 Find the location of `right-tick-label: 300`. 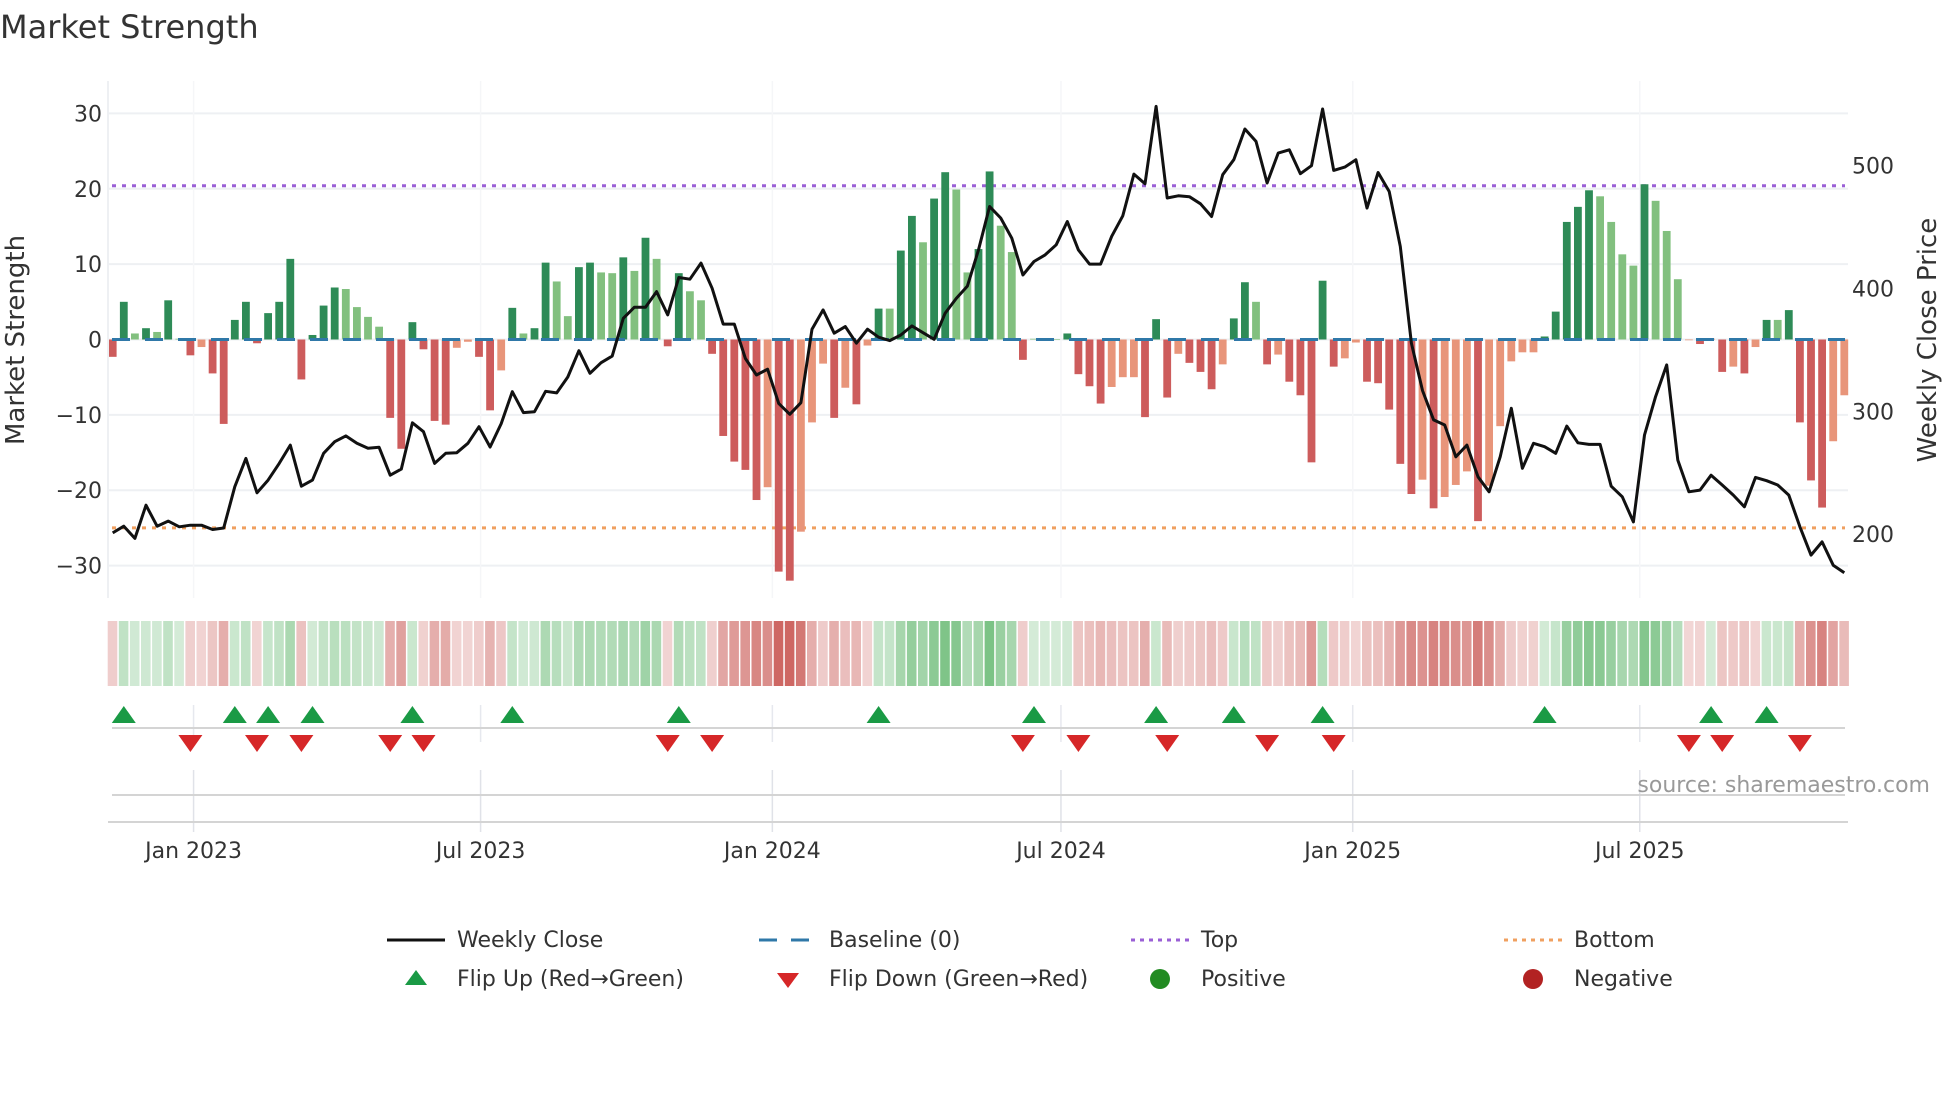

right-tick-label: 300 is located at coordinates (1873, 412).